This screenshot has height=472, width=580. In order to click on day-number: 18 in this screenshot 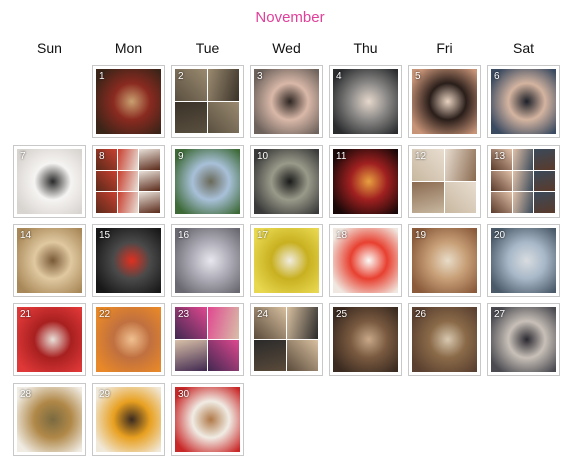, I will do `click(342, 235)`.